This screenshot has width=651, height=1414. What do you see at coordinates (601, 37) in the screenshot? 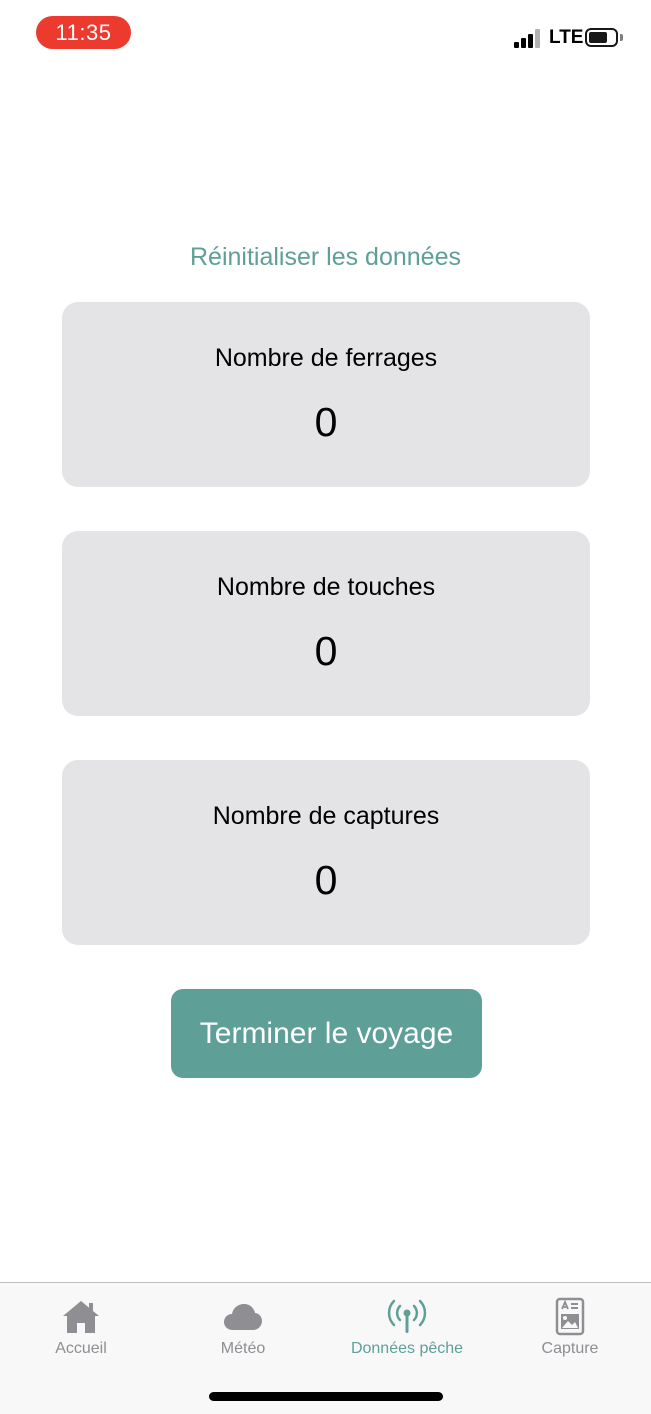
I see `battery-icon` at bounding box center [601, 37].